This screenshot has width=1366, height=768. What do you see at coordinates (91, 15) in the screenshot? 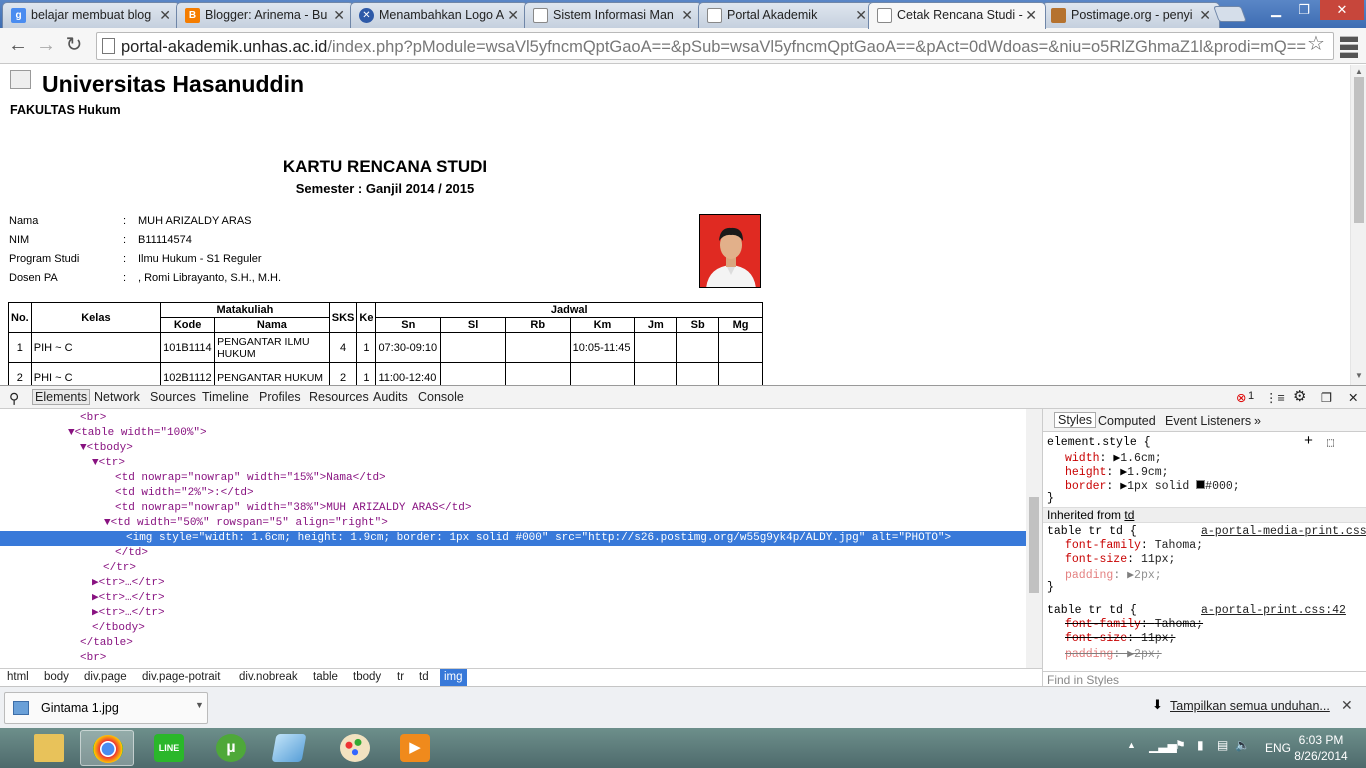
I see `browser-tab-1: g belajar membuat blog ✕` at bounding box center [91, 15].